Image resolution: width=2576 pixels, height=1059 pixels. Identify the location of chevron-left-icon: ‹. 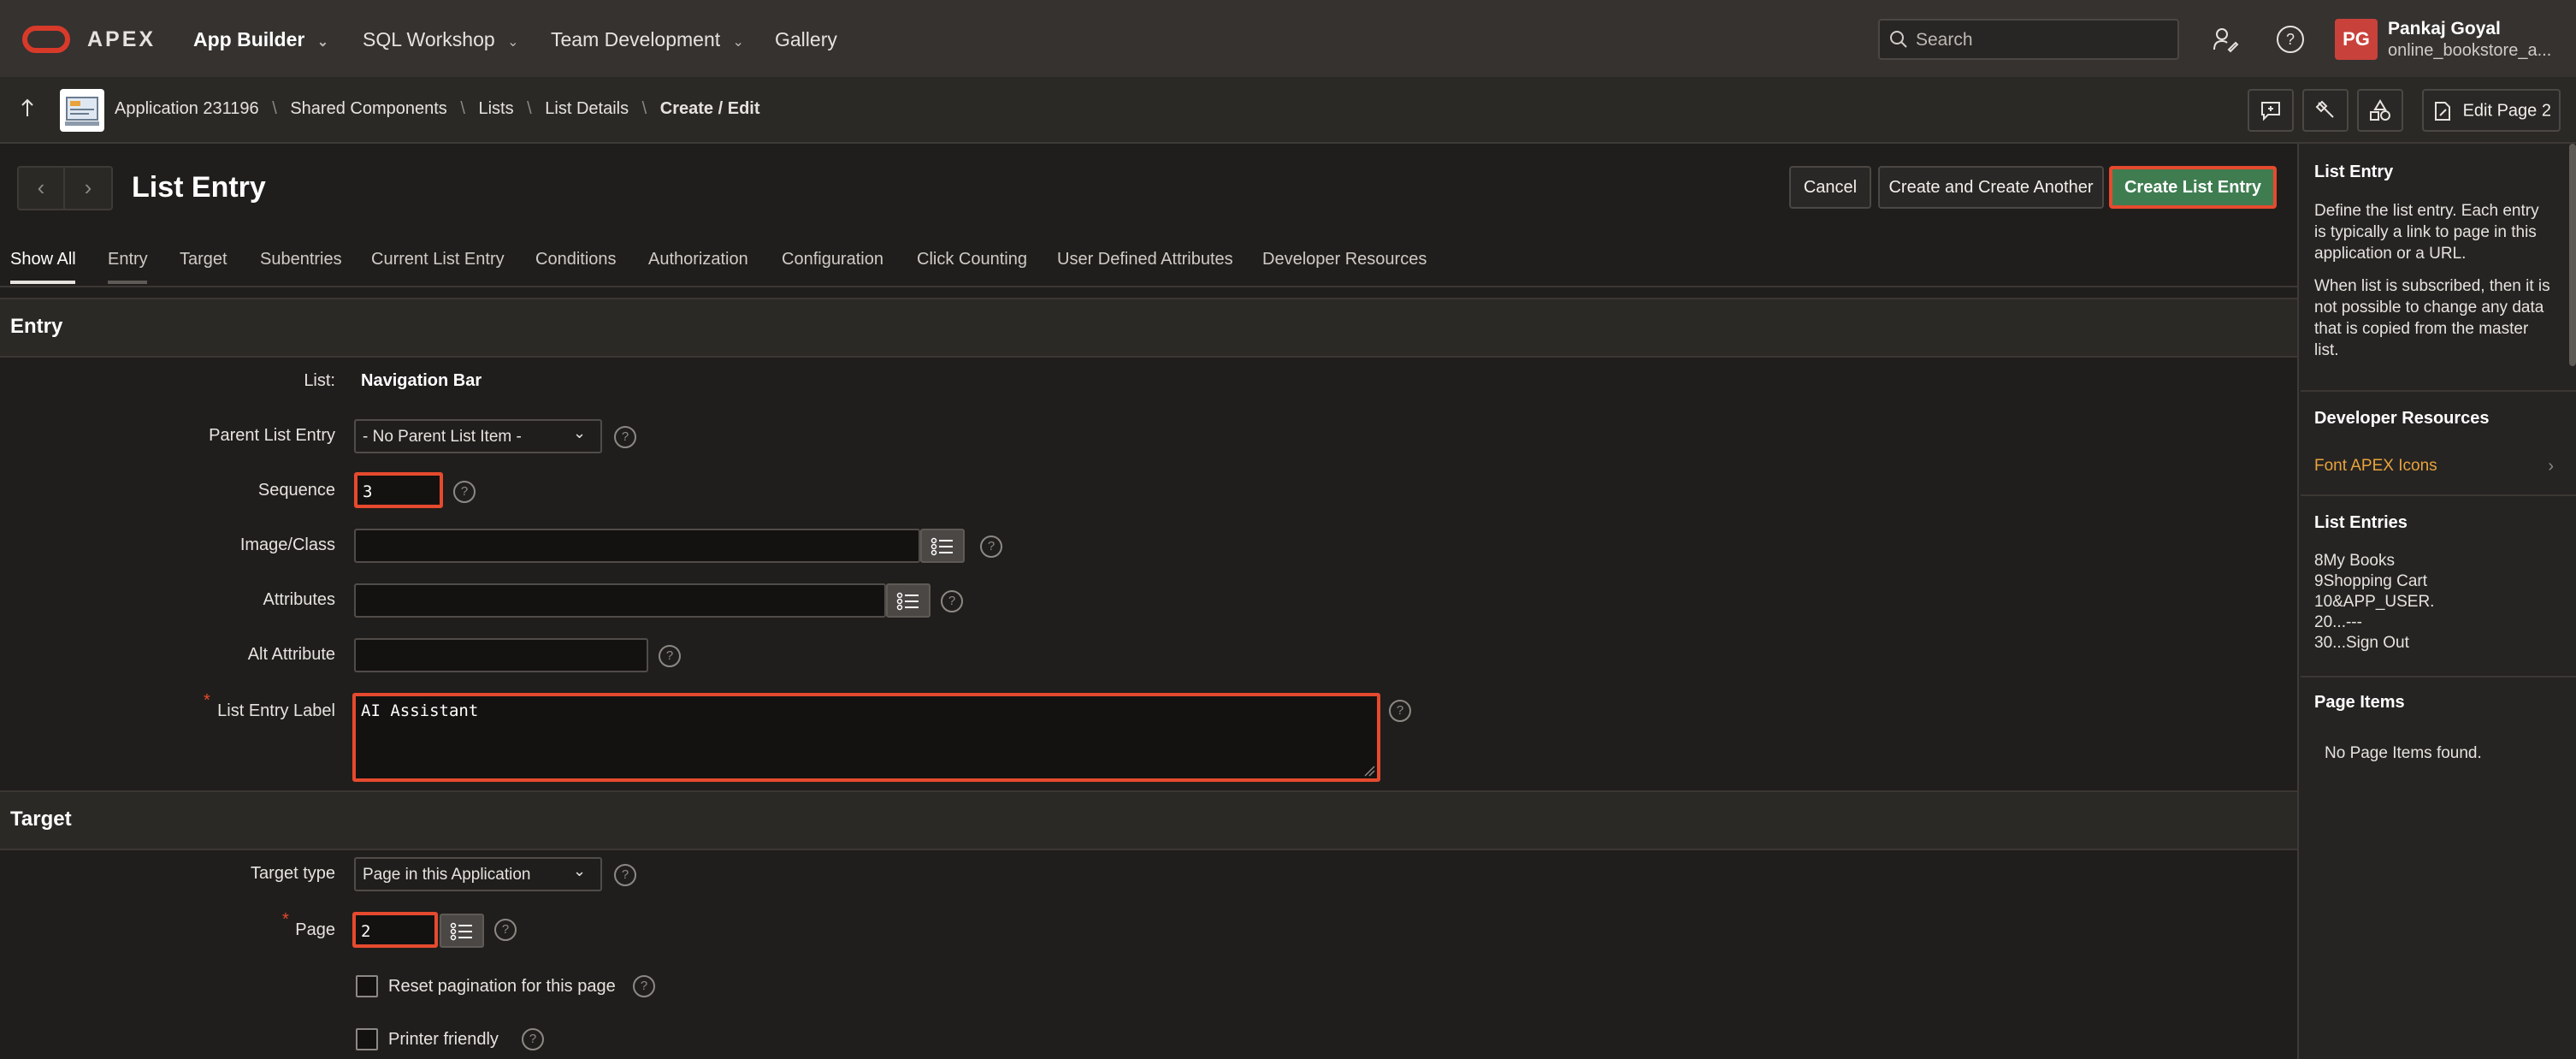
(41, 187).